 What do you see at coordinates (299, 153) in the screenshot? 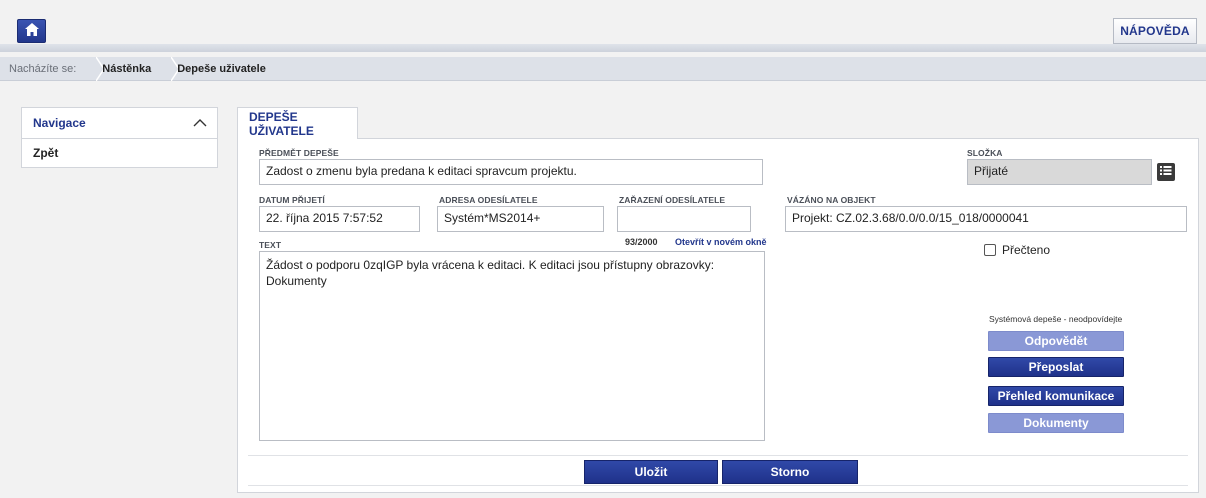
I see `subject-label: PŘEDMĚT DEPEŠE` at bounding box center [299, 153].